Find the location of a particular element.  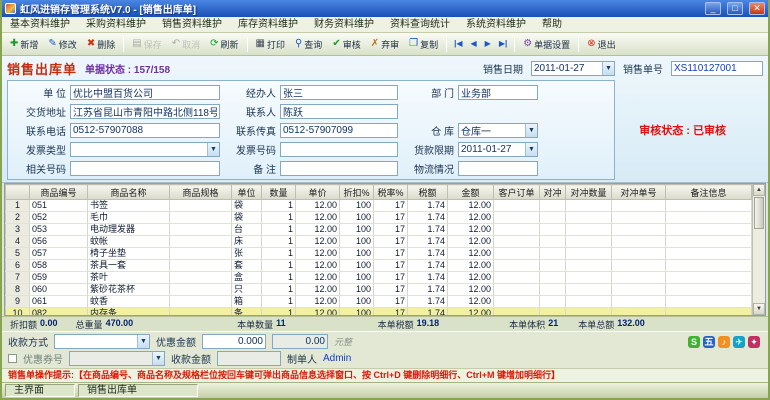

toolbar-button-print: ▦ 打印 is located at coordinates (270, 44).